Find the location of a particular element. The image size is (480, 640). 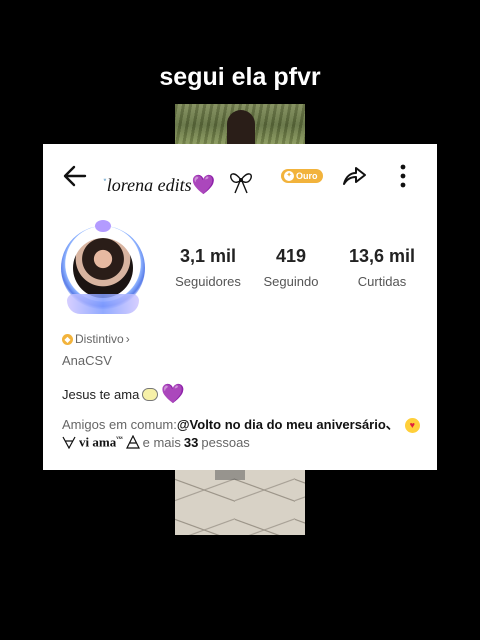

bow-icon is located at coordinates (241, 183).